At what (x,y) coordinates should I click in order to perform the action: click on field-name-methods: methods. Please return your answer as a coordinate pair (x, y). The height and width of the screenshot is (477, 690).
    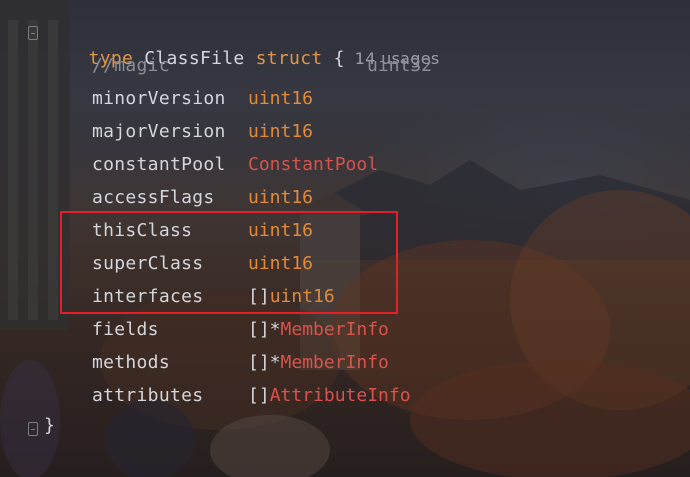
    Looking at the image, I should click on (131, 362).